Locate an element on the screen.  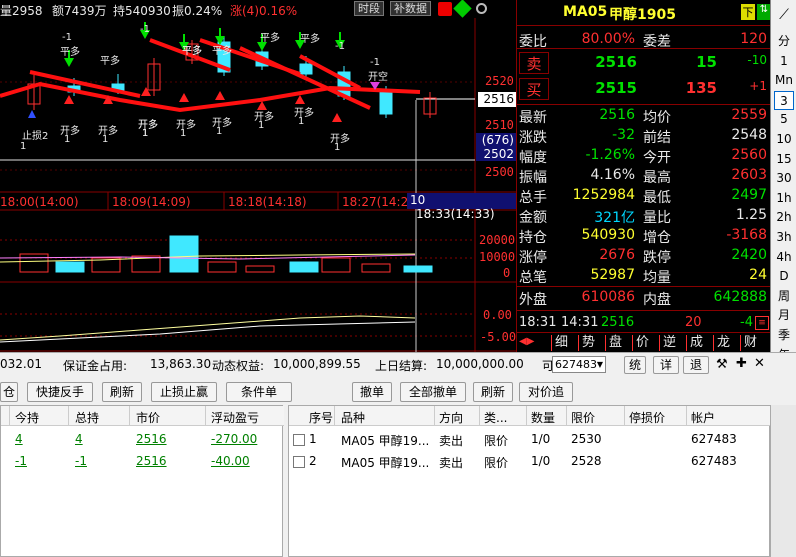
orders-column-header: 限价 is located at coordinates (583, 417).